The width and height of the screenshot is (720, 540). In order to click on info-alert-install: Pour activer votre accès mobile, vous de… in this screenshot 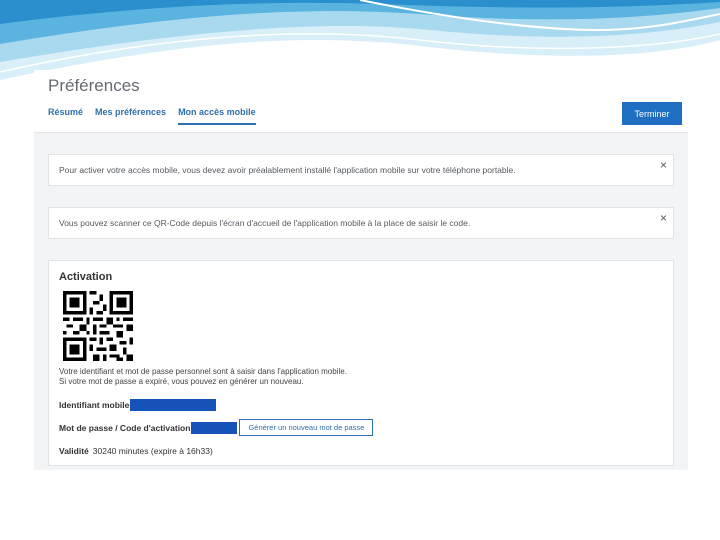, I will do `click(361, 170)`.